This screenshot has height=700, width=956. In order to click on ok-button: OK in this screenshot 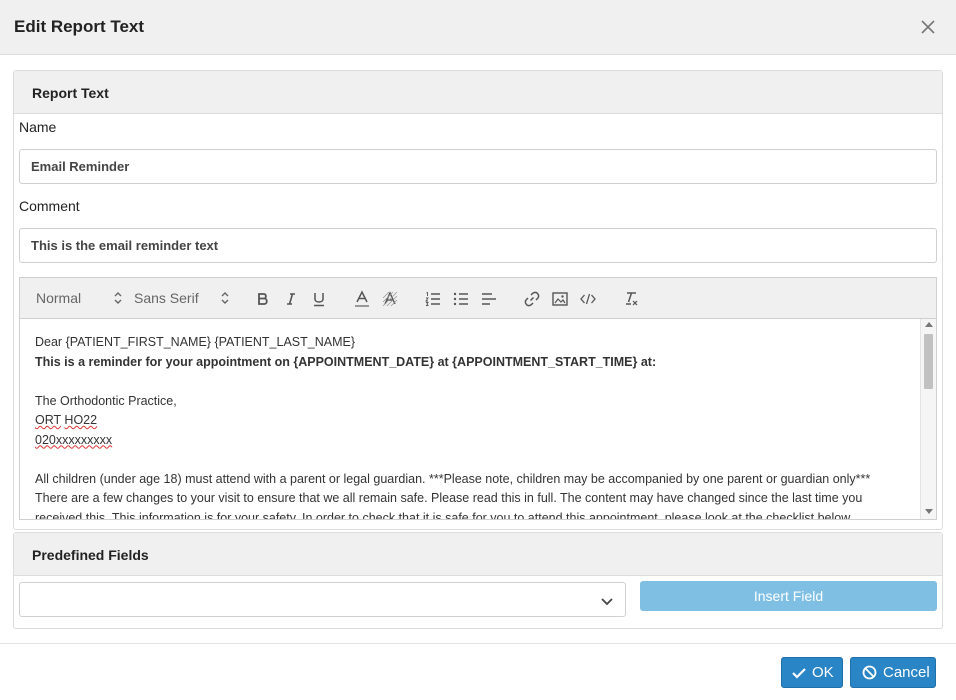, I will do `click(812, 672)`.